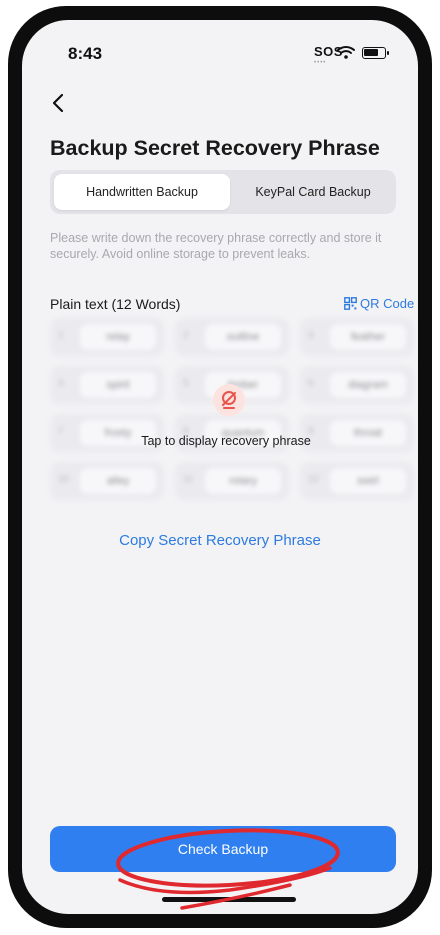 This screenshot has height=935, width=440. Describe the element at coordinates (320, 63) in the screenshot. I see `signal-dots: ••••` at that location.